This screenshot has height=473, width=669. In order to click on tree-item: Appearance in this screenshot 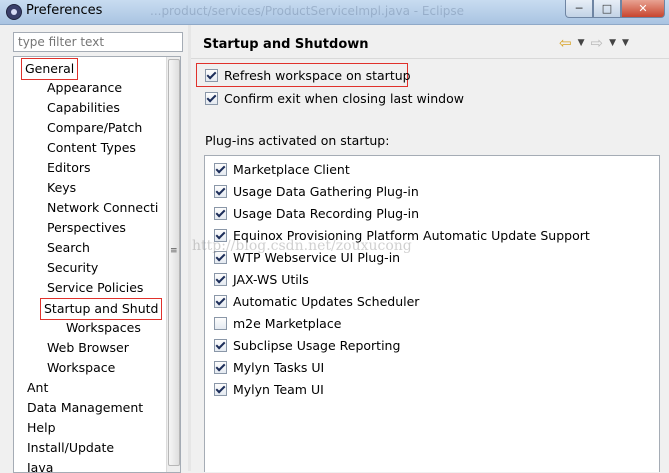, I will do `click(84, 88)`.